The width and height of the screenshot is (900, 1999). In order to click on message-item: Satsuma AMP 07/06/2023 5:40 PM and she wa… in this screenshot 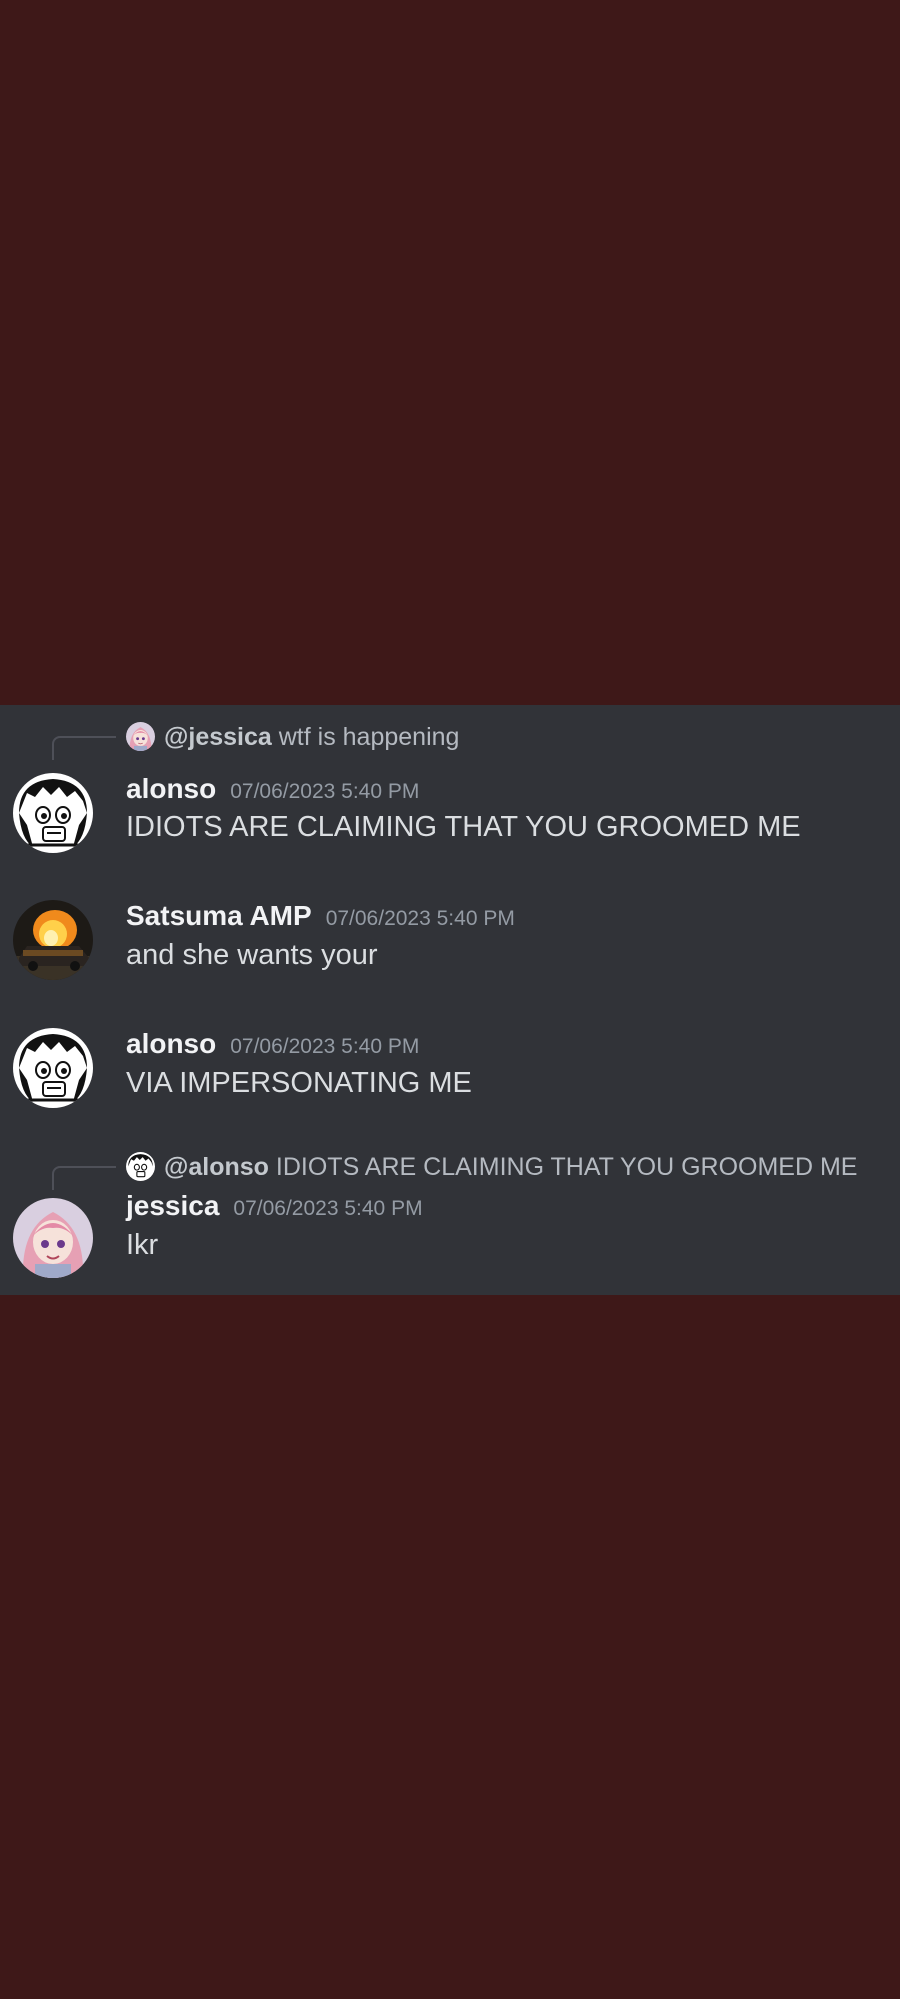, I will do `click(450, 938)`.